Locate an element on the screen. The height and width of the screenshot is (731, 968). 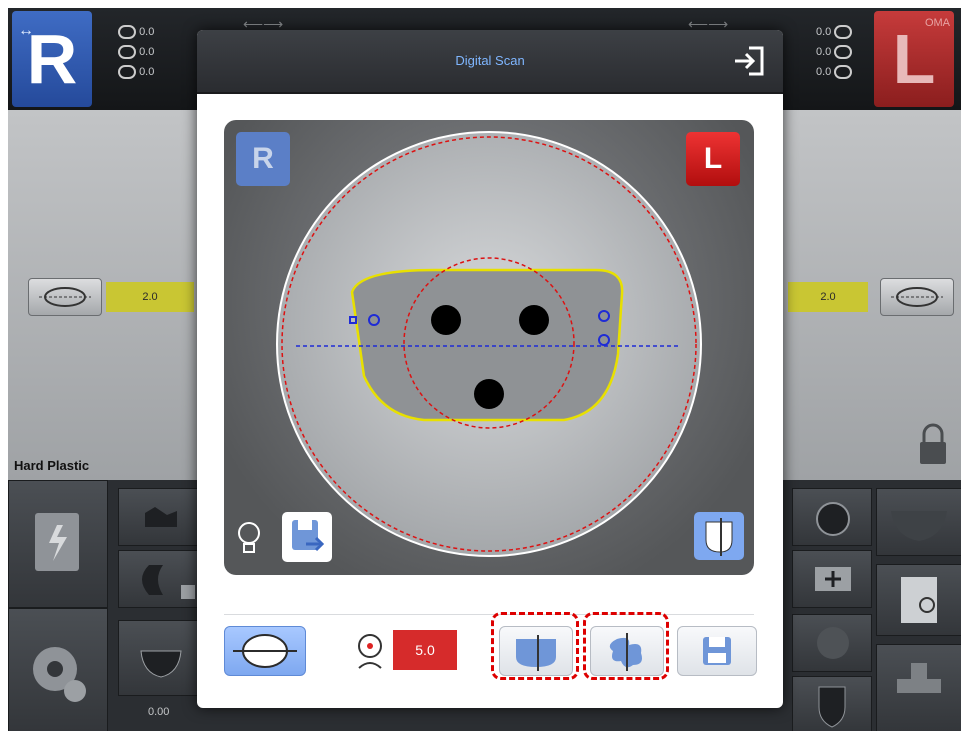
gear-icon is located at coordinates (59, 674).